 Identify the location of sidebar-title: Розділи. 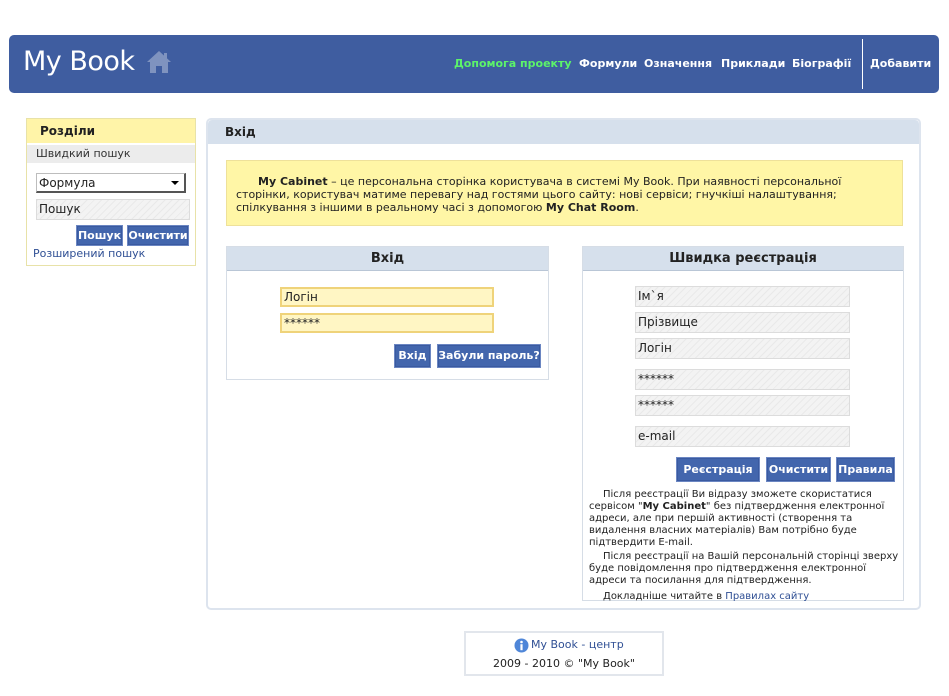
(111, 131).